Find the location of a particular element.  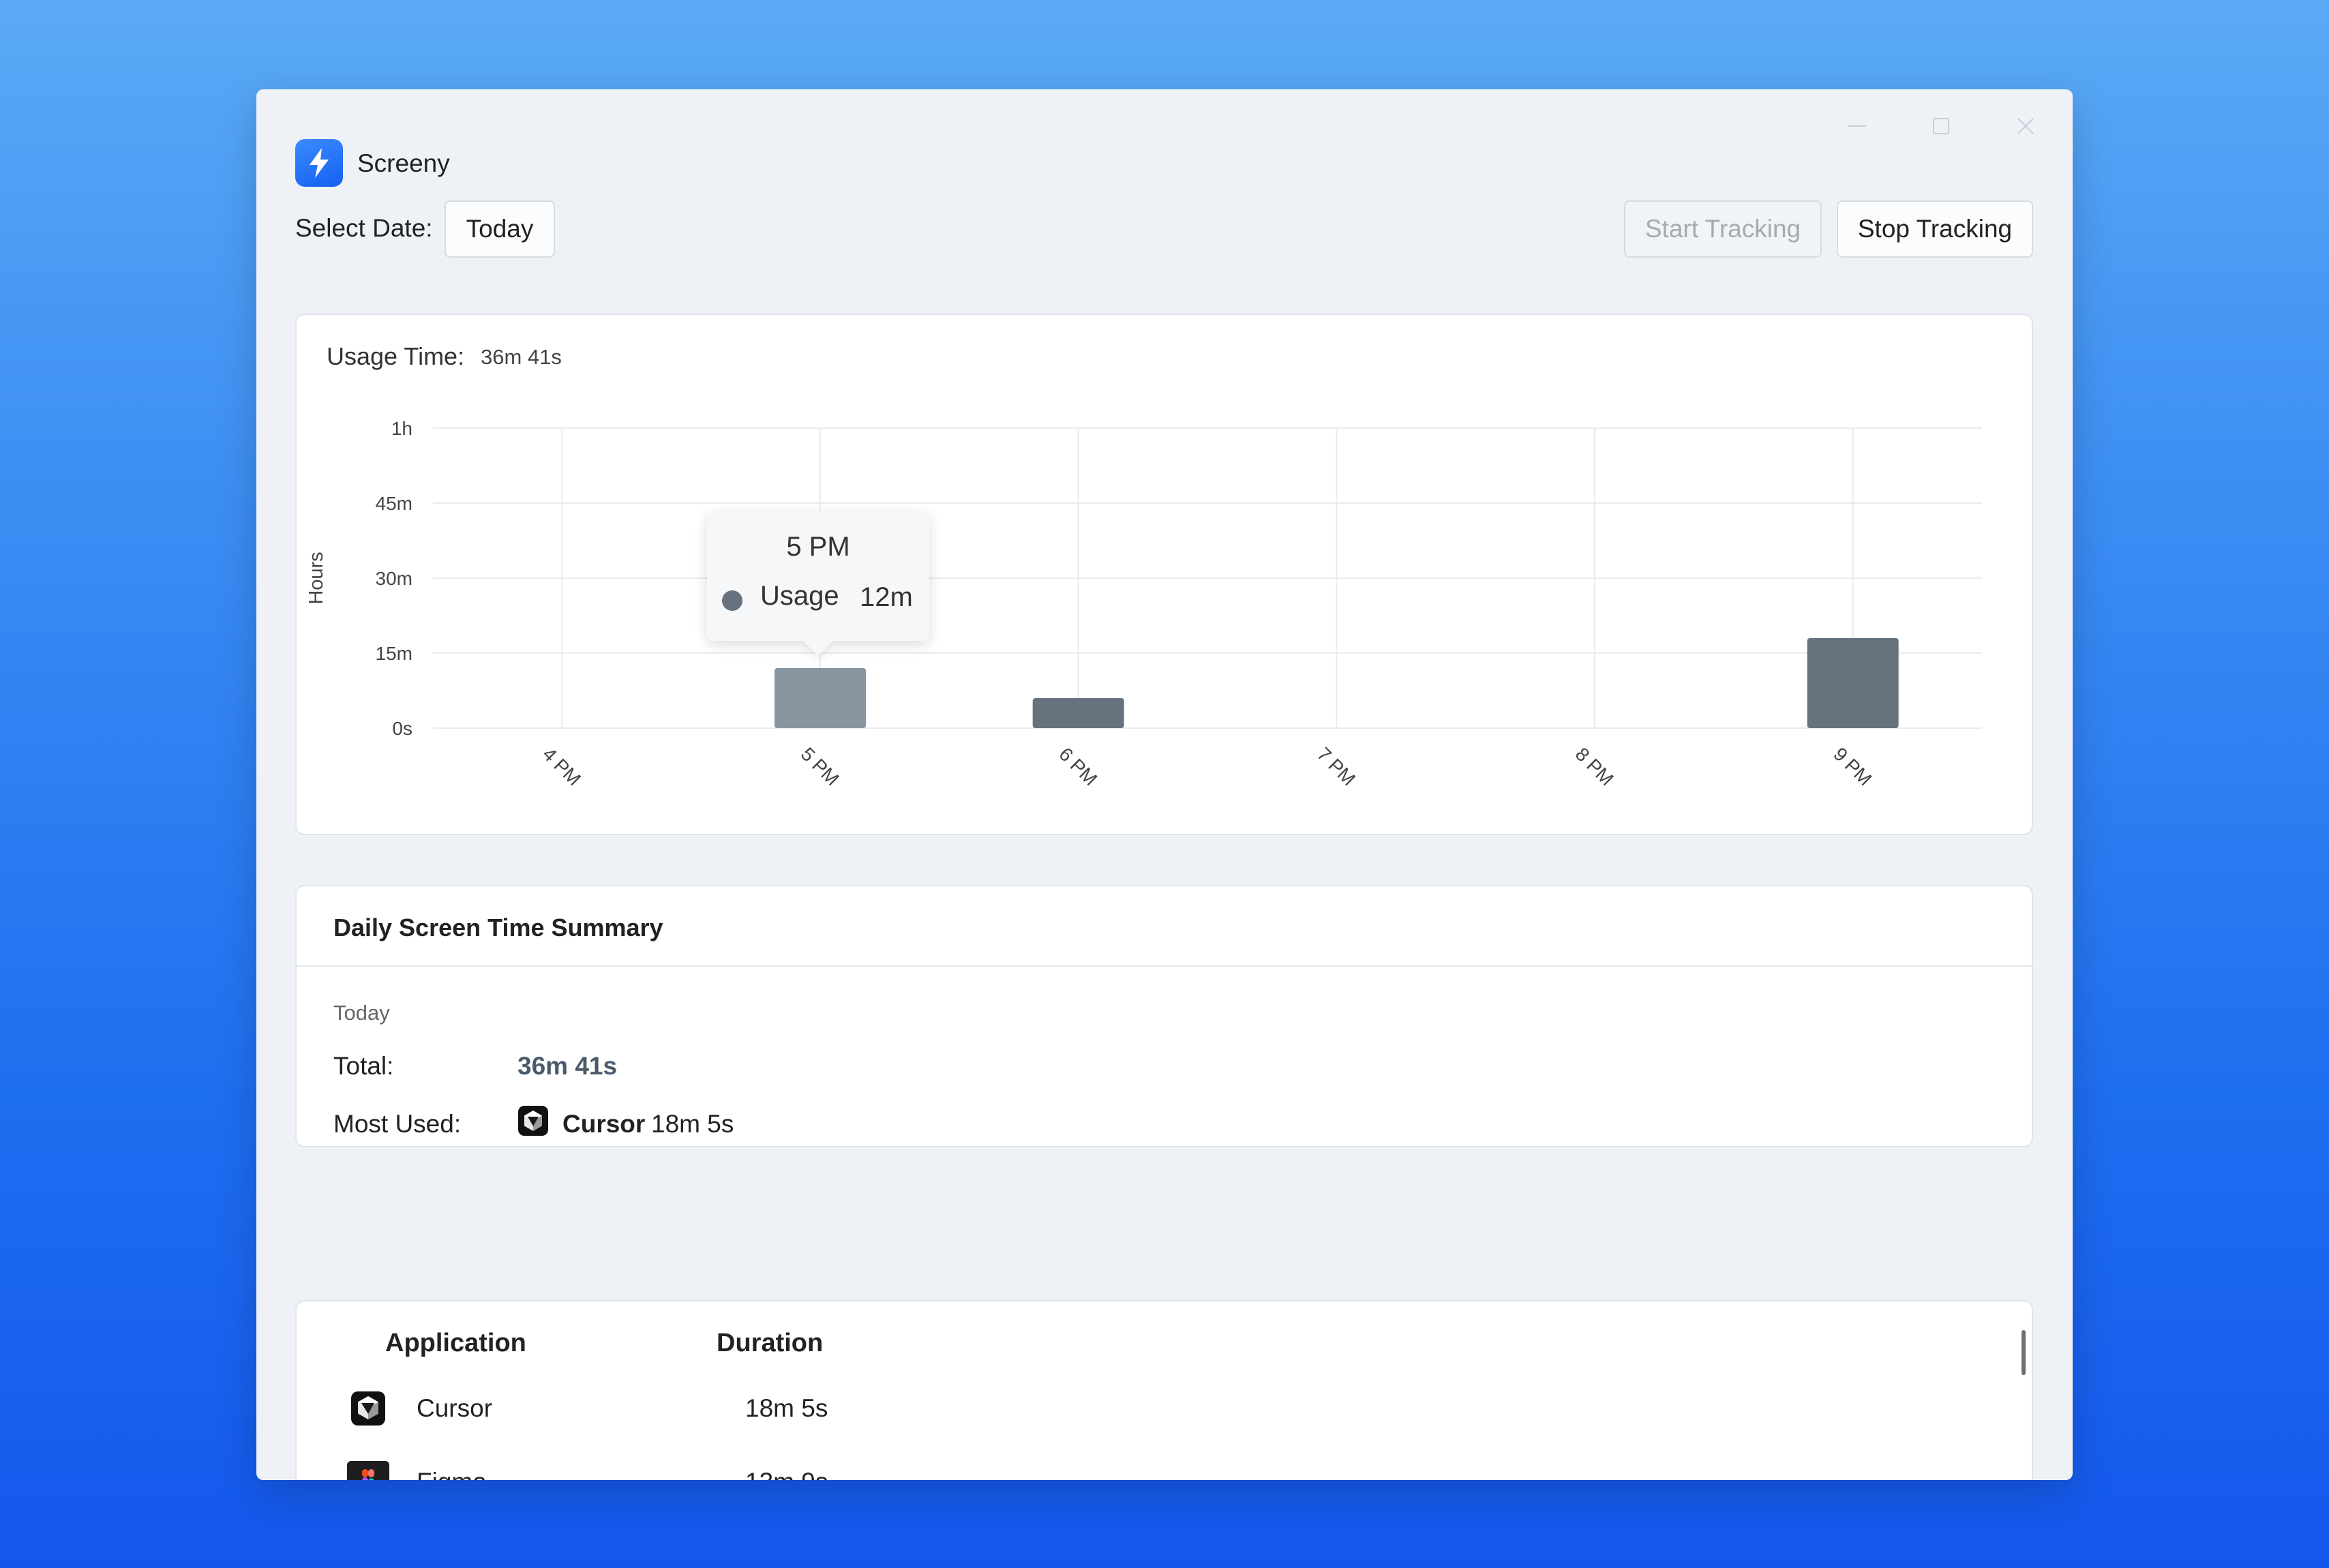

app-usage-table: Application Duration Cursor 18m 5s is located at coordinates (1164, 1390).